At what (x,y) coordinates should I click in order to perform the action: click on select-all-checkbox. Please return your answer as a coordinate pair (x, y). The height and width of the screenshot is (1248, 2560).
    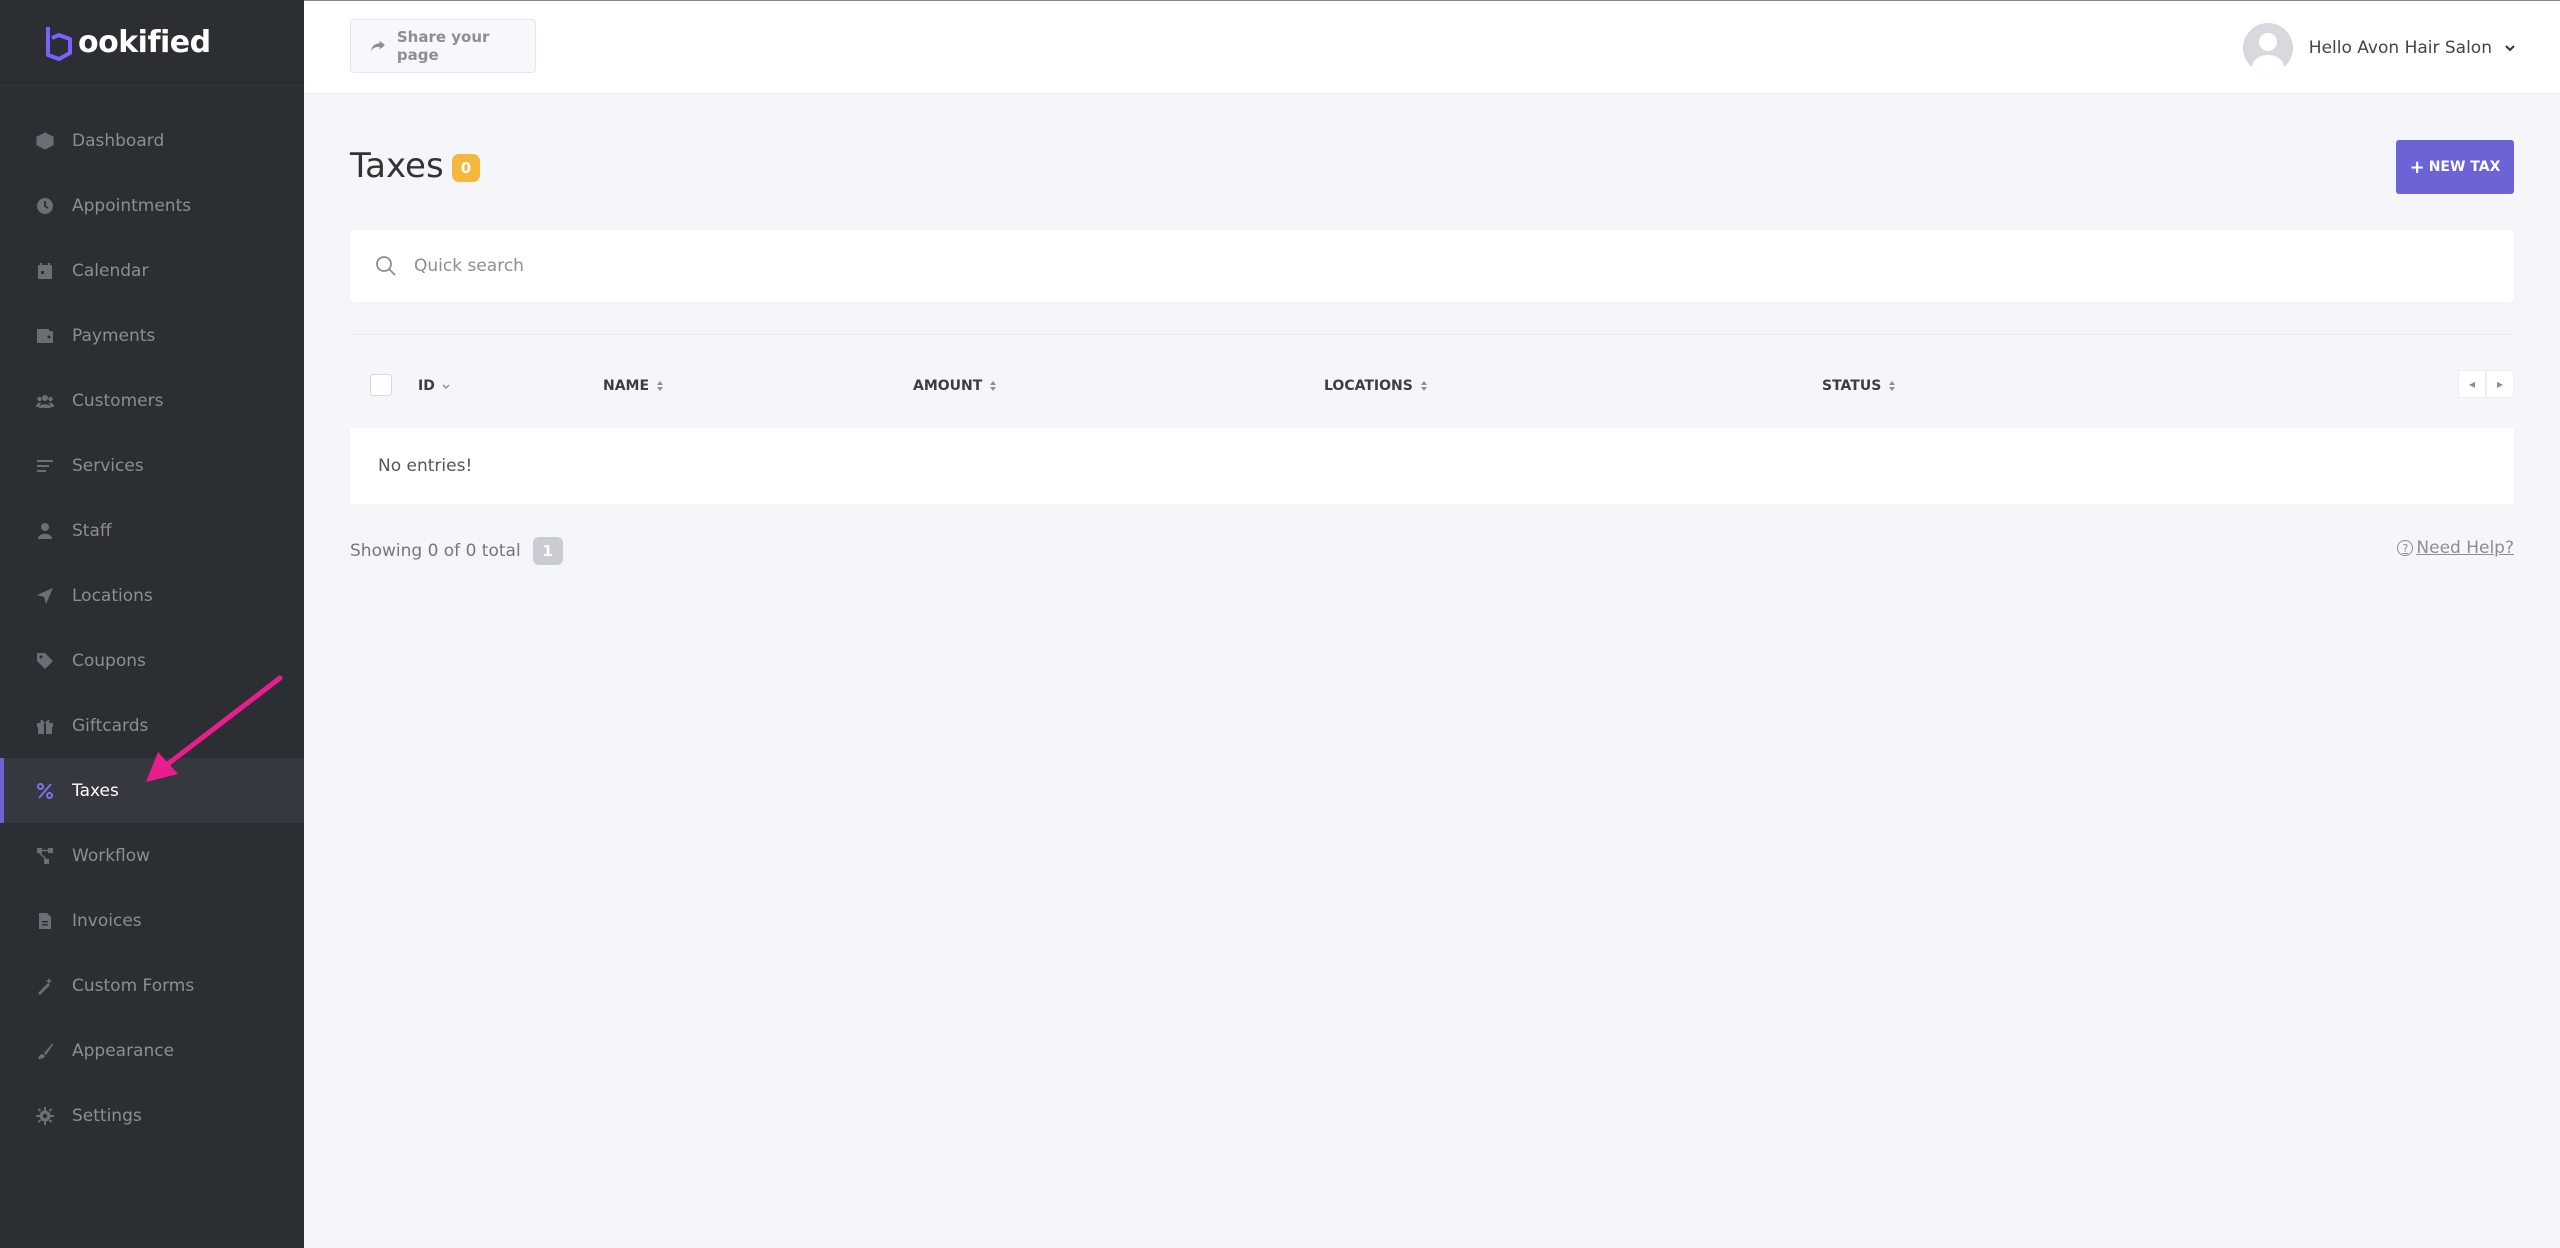
    Looking at the image, I should click on (381, 385).